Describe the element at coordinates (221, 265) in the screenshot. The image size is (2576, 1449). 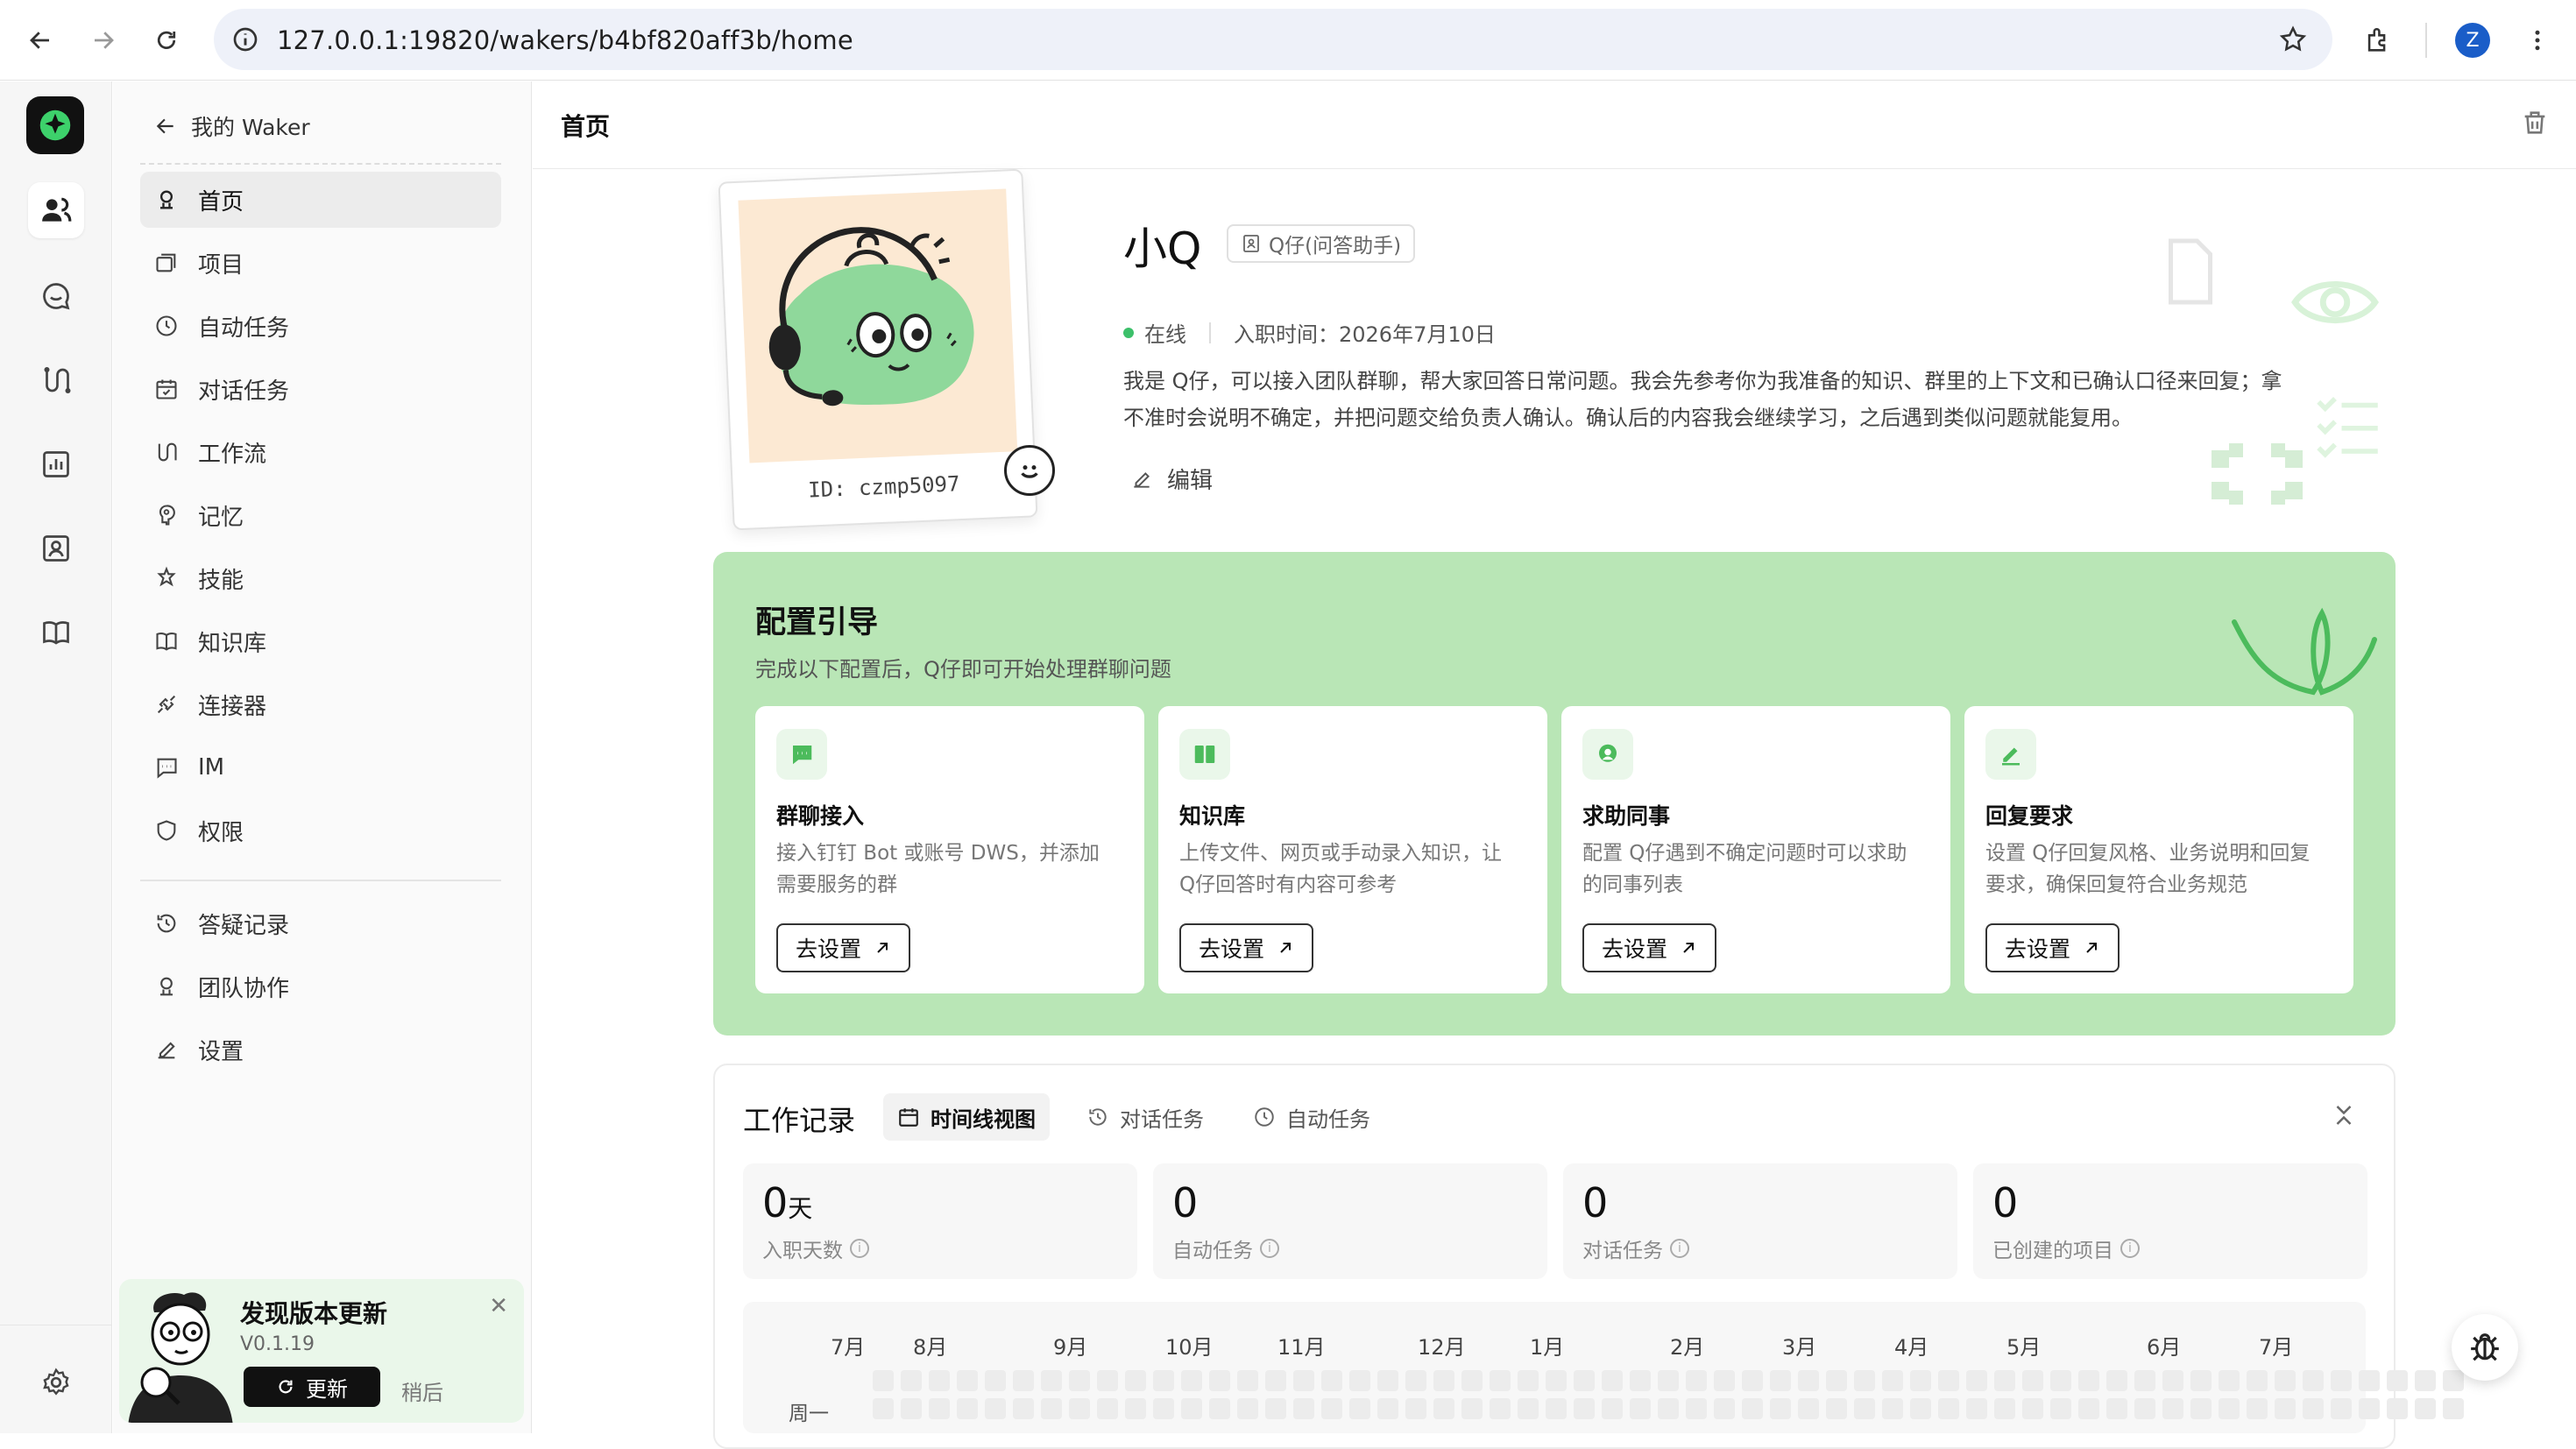
I see `sidebar-item-label: 项目` at that location.